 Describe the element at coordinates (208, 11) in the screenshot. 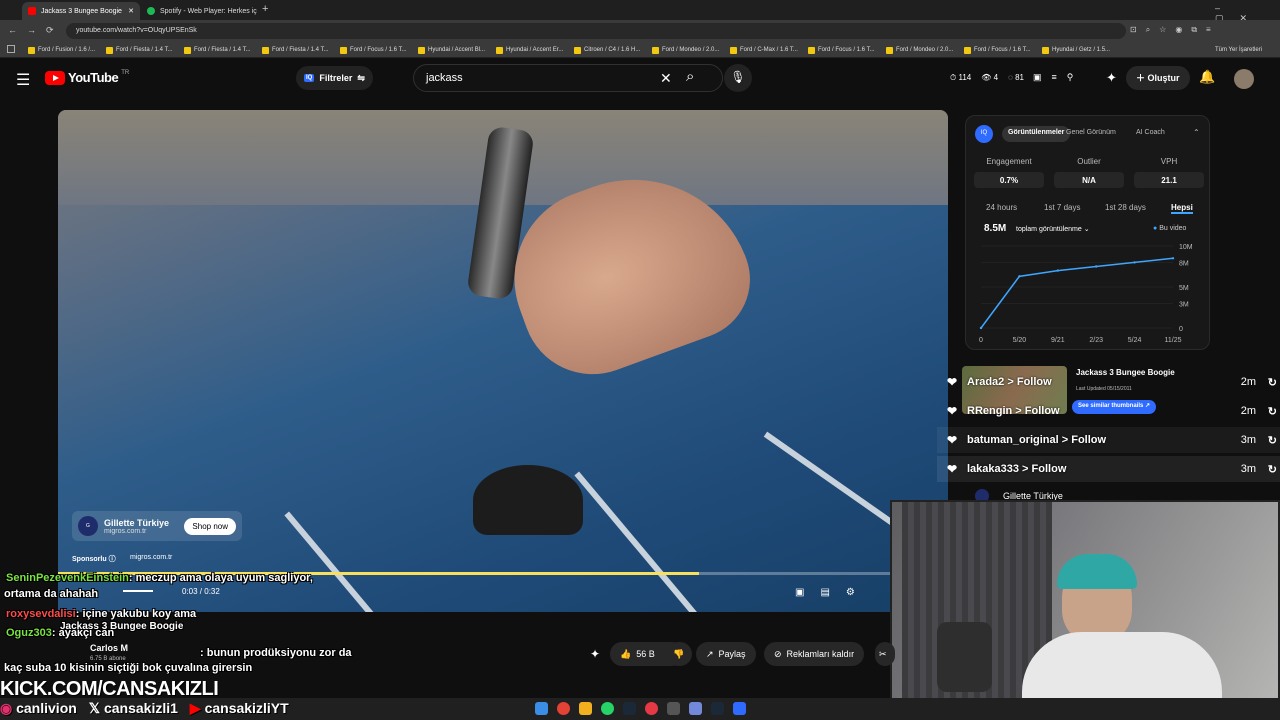

I see `tab-title: Spotify - Web Player: Herkes iç` at that location.